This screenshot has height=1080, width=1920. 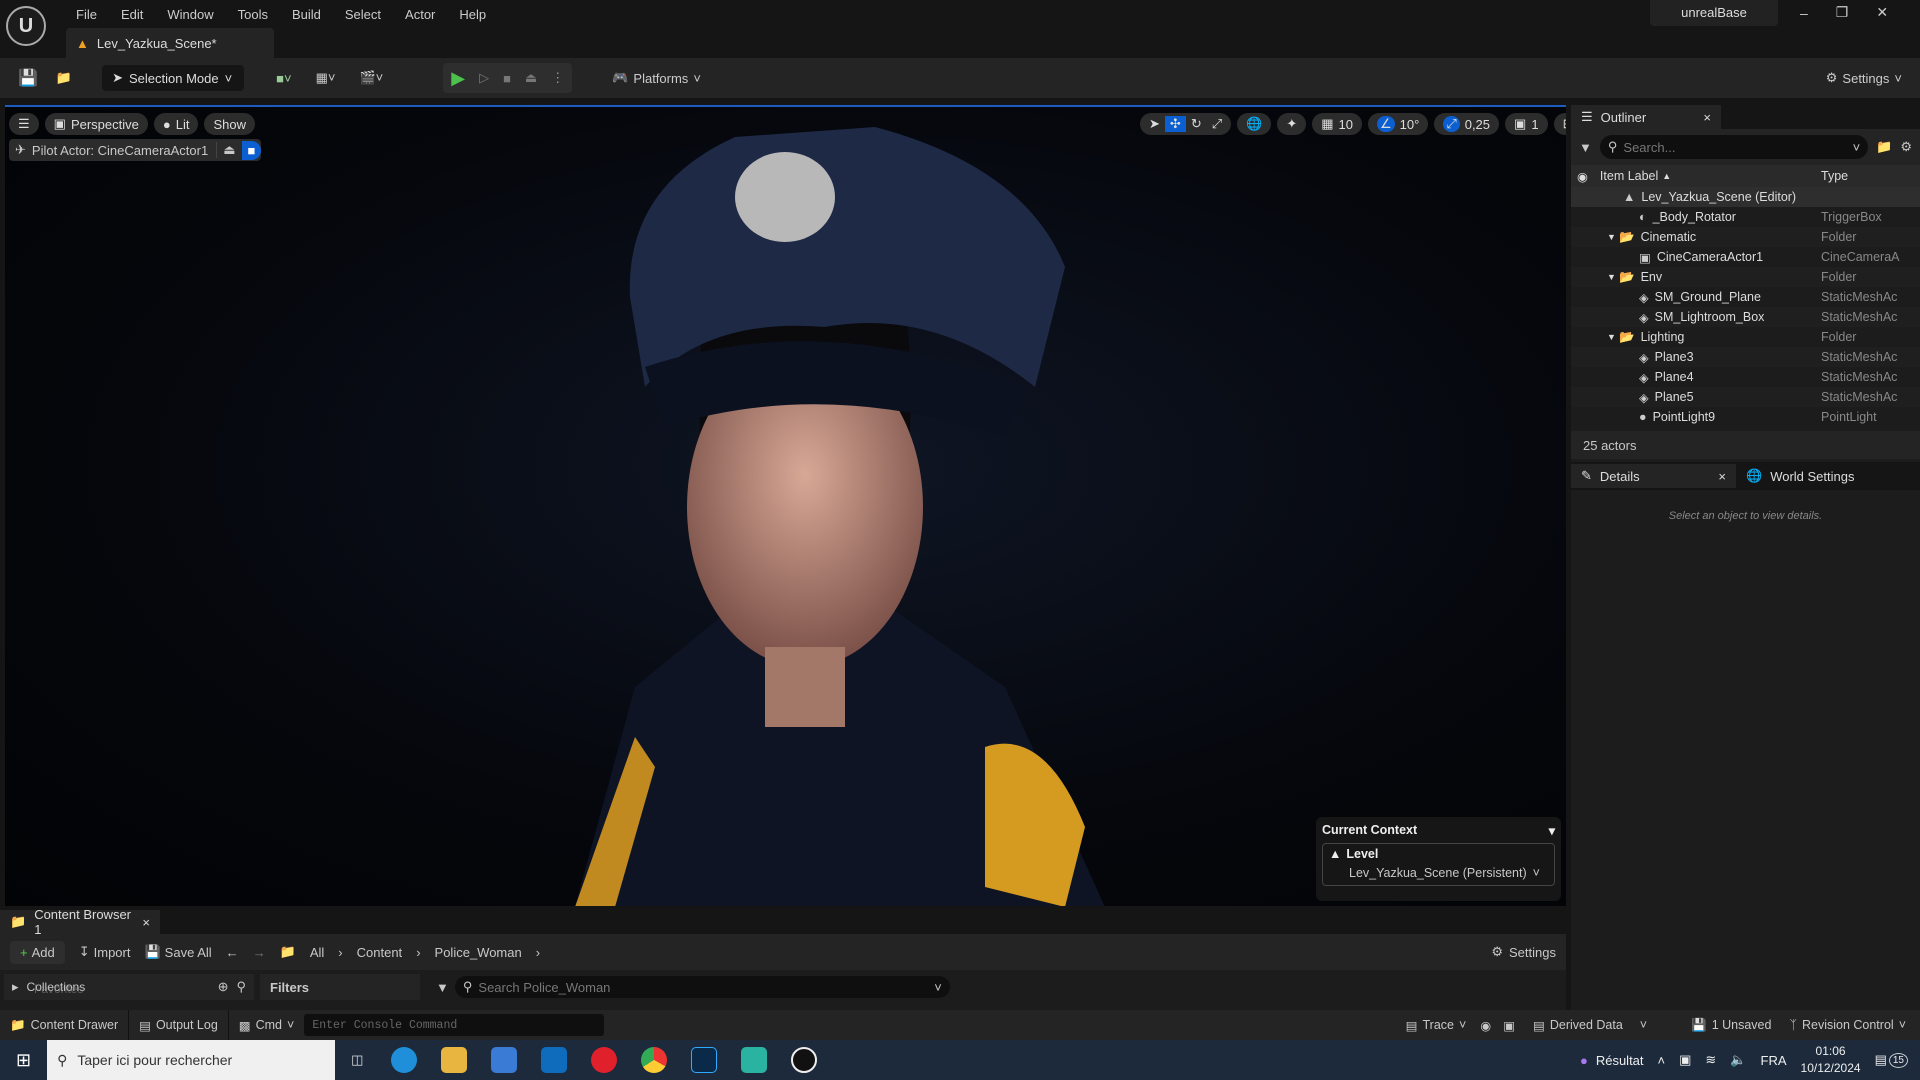 I want to click on chrome-icon, so click(x=654, y=1060).